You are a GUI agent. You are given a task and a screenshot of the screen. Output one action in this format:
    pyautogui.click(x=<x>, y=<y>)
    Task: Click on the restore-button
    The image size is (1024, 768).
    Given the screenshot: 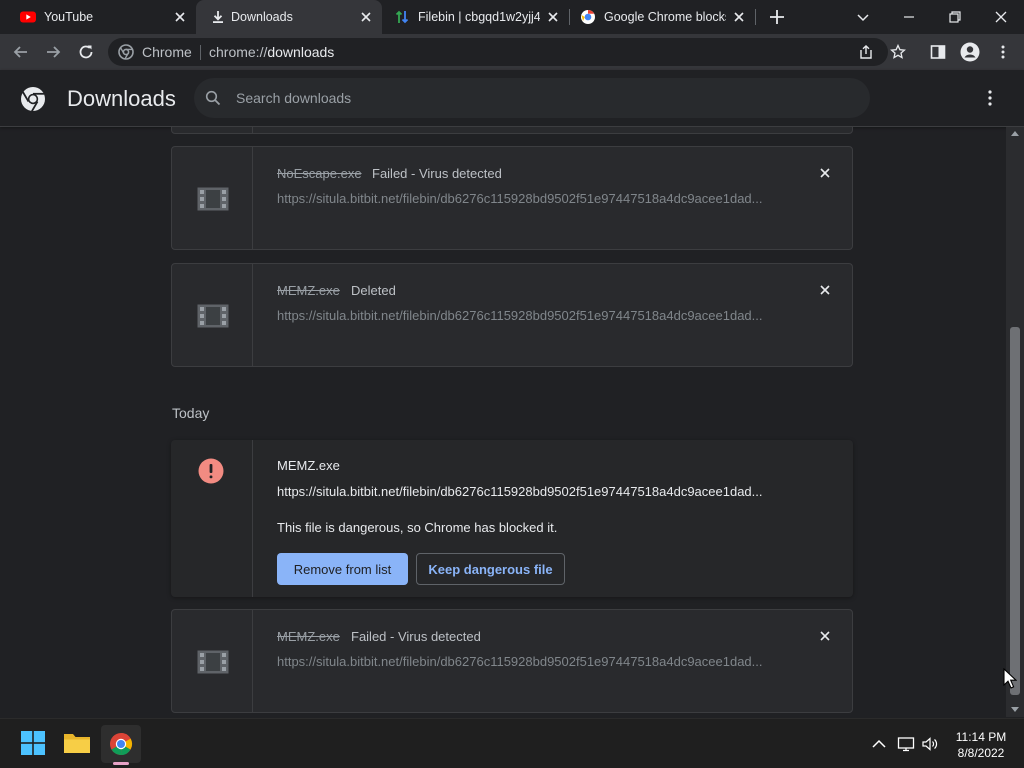 What is the action you would take?
    pyautogui.click(x=955, y=17)
    